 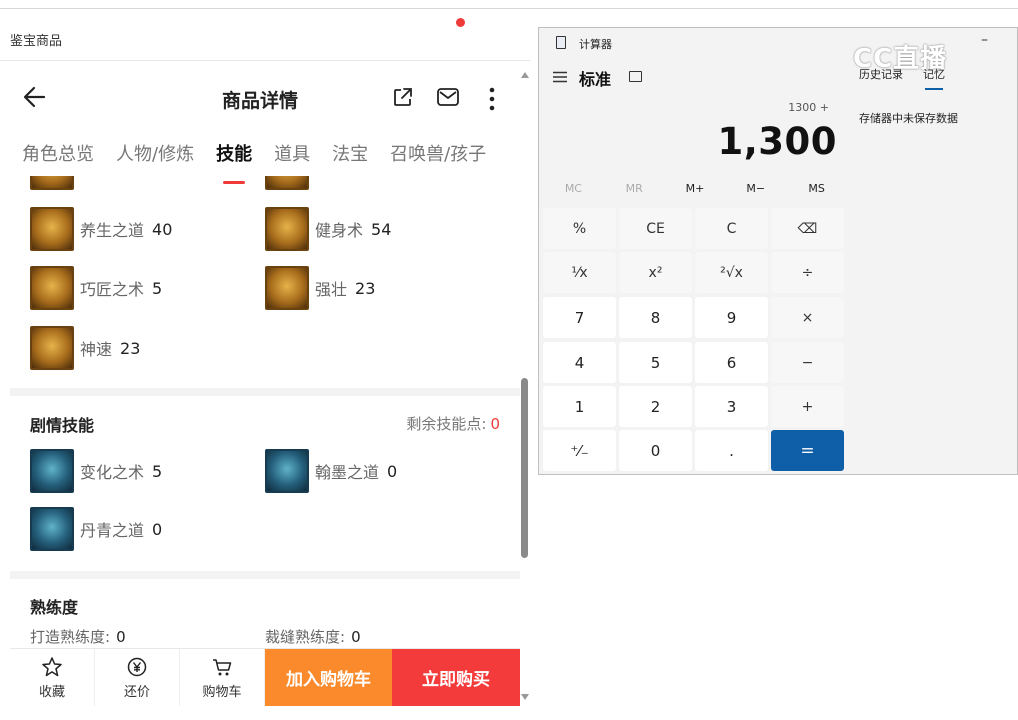 What do you see at coordinates (331, 289) in the screenshot?
I see `skill-name: 强壮` at bounding box center [331, 289].